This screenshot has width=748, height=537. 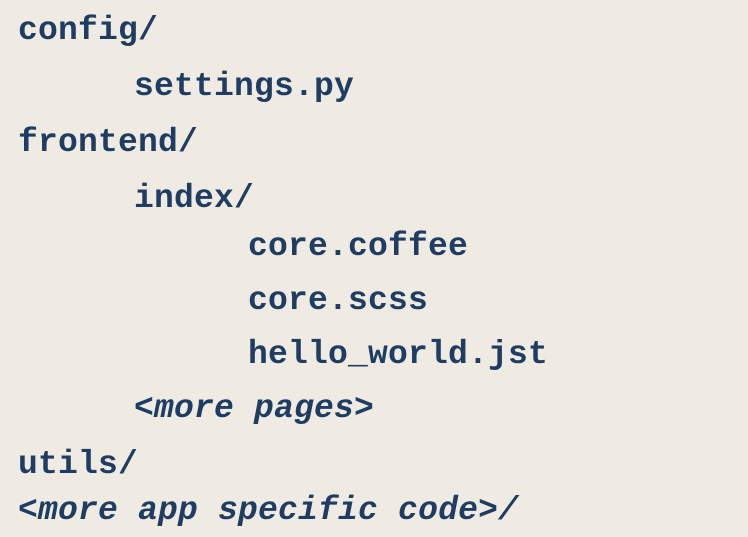 What do you see at coordinates (108, 142) in the screenshot?
I see `folder-frontend: frontend/` at bounding box center [108, 142].